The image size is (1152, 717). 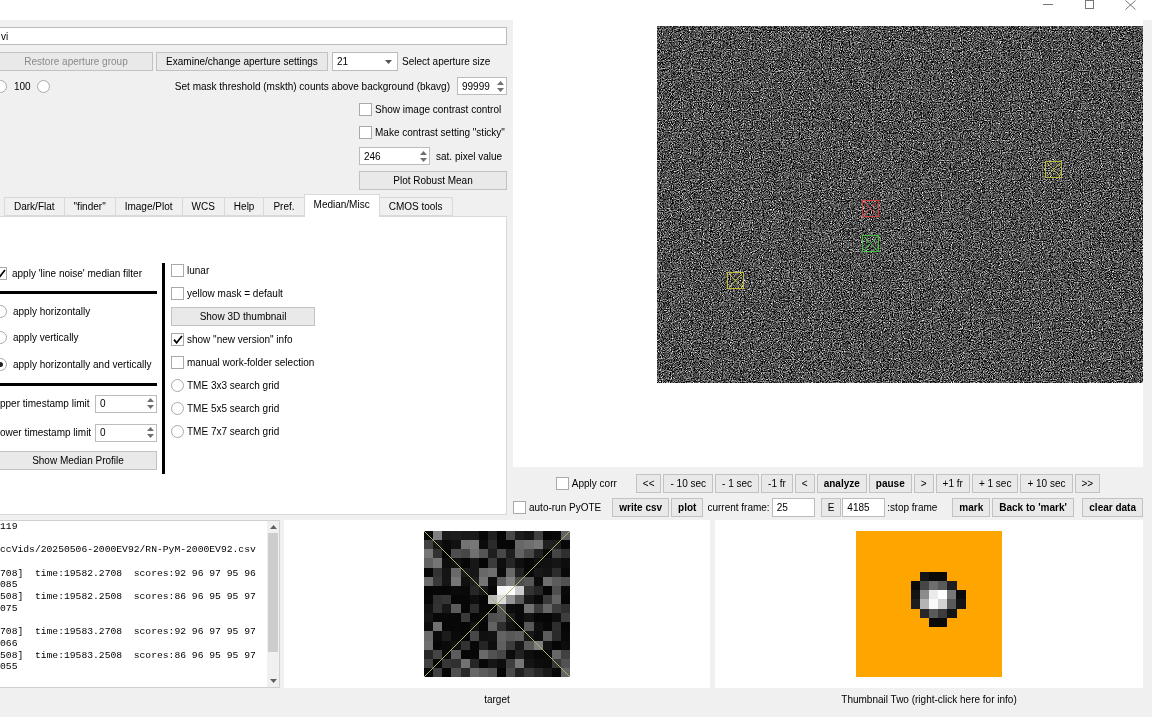 I want to click on log-line: ccVids/20250506-2000EV92/RN-PyM-2000EV92.csv, so click(x=128, y=550).